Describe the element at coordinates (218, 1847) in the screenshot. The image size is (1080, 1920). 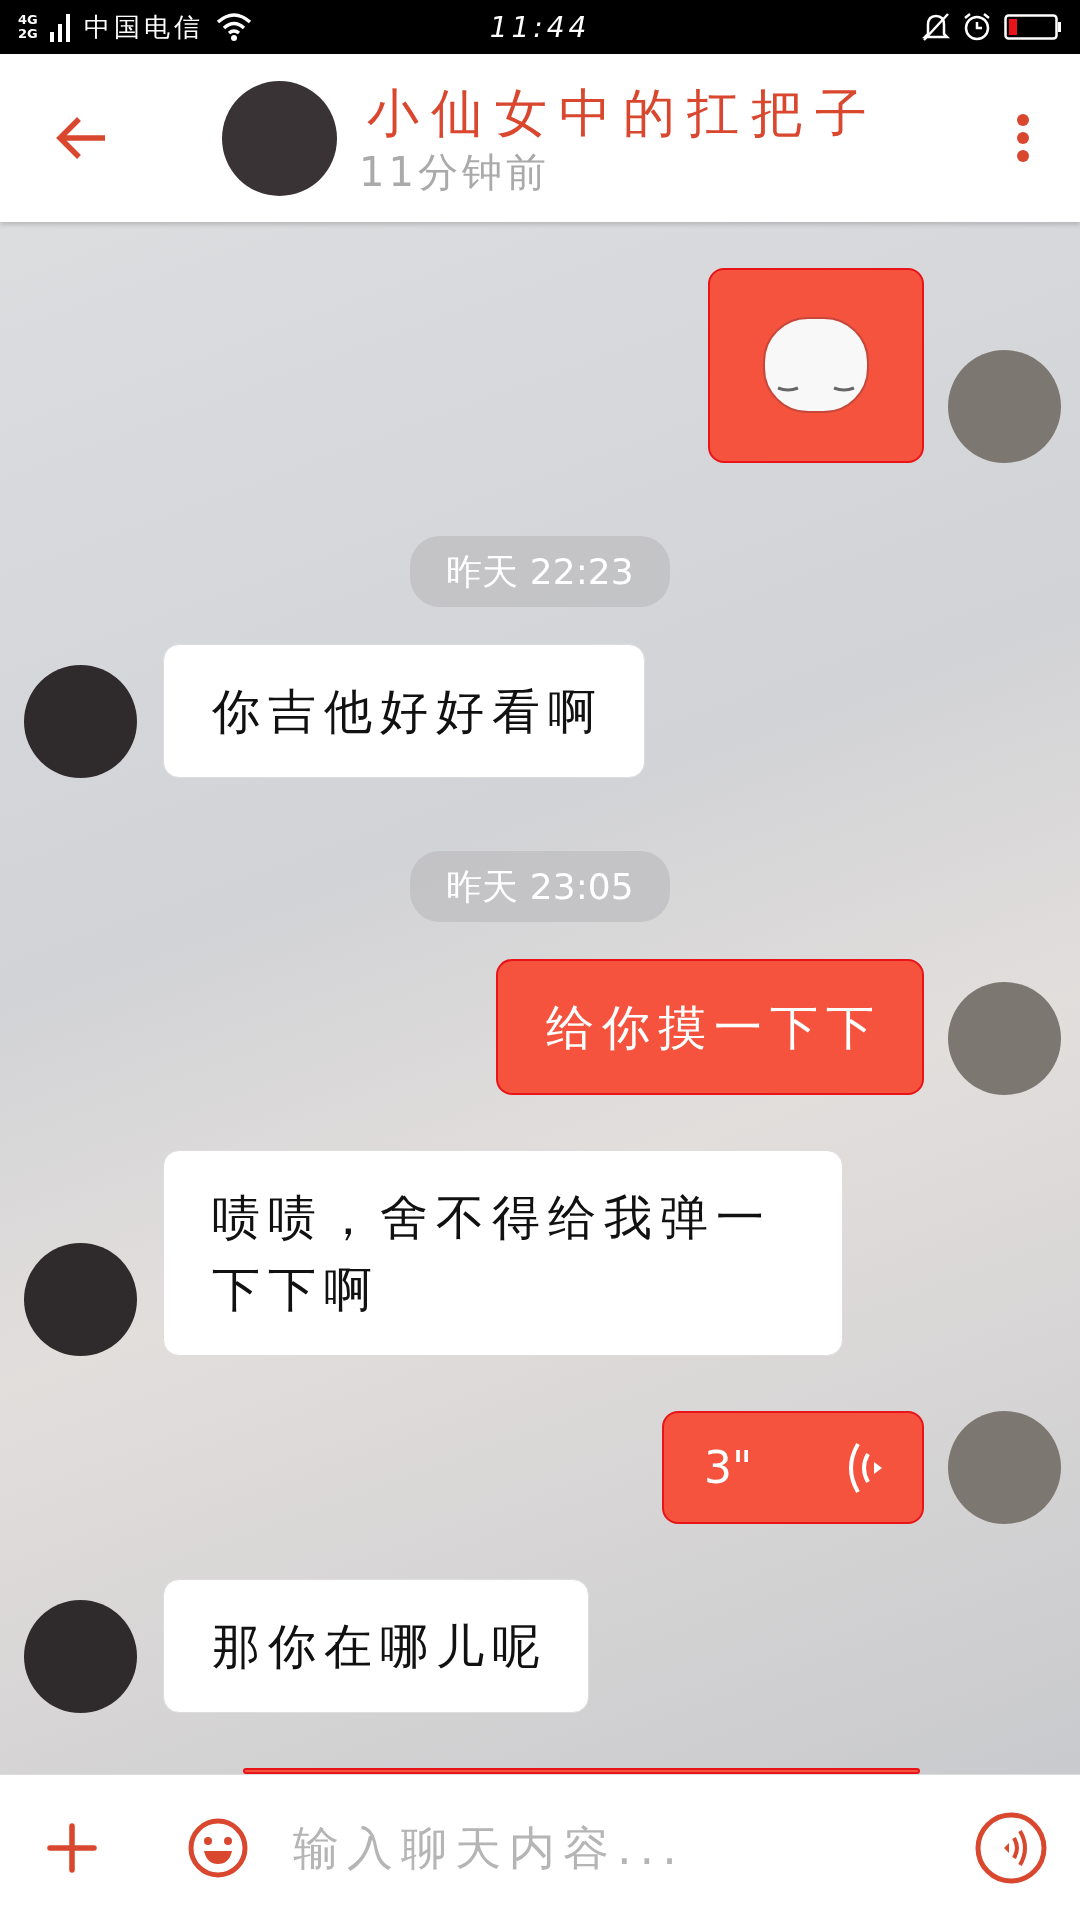
I see `smiley-icon` at that location.